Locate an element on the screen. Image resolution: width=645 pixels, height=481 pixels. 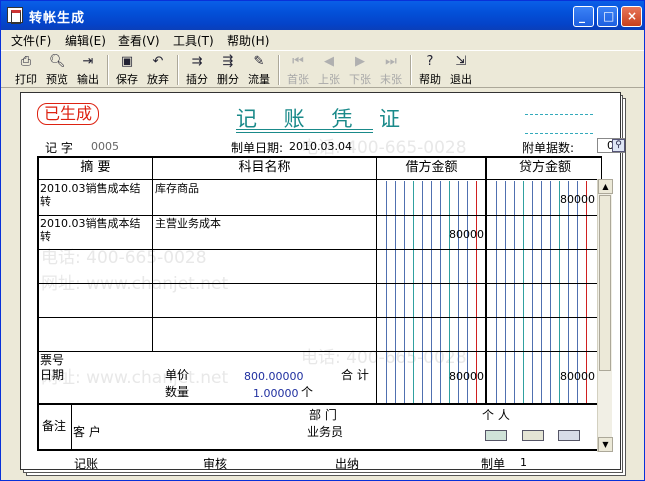
row2-summary: 2010.03销售成本结转 is located at coordinates (95, 230).